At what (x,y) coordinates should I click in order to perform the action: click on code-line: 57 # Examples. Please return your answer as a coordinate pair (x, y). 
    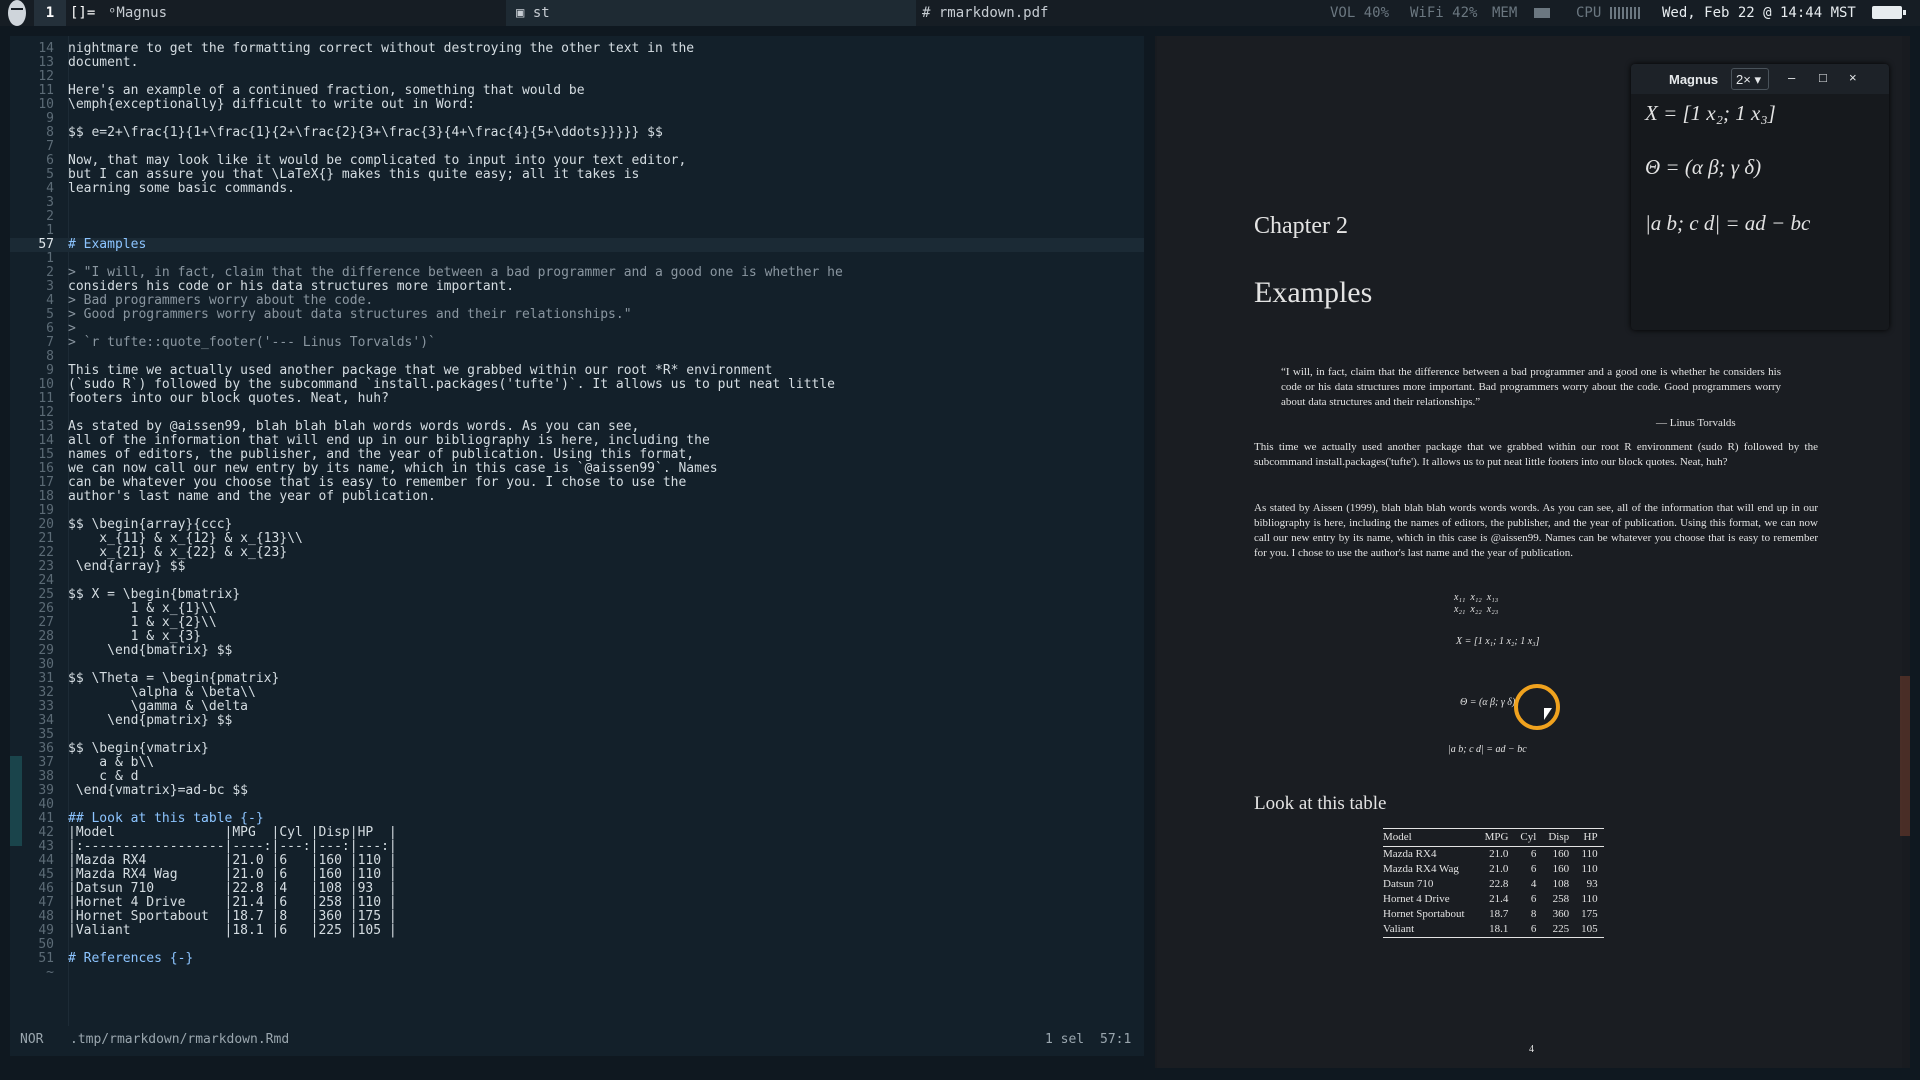
    Looking at the image, I should click on (577, 245).